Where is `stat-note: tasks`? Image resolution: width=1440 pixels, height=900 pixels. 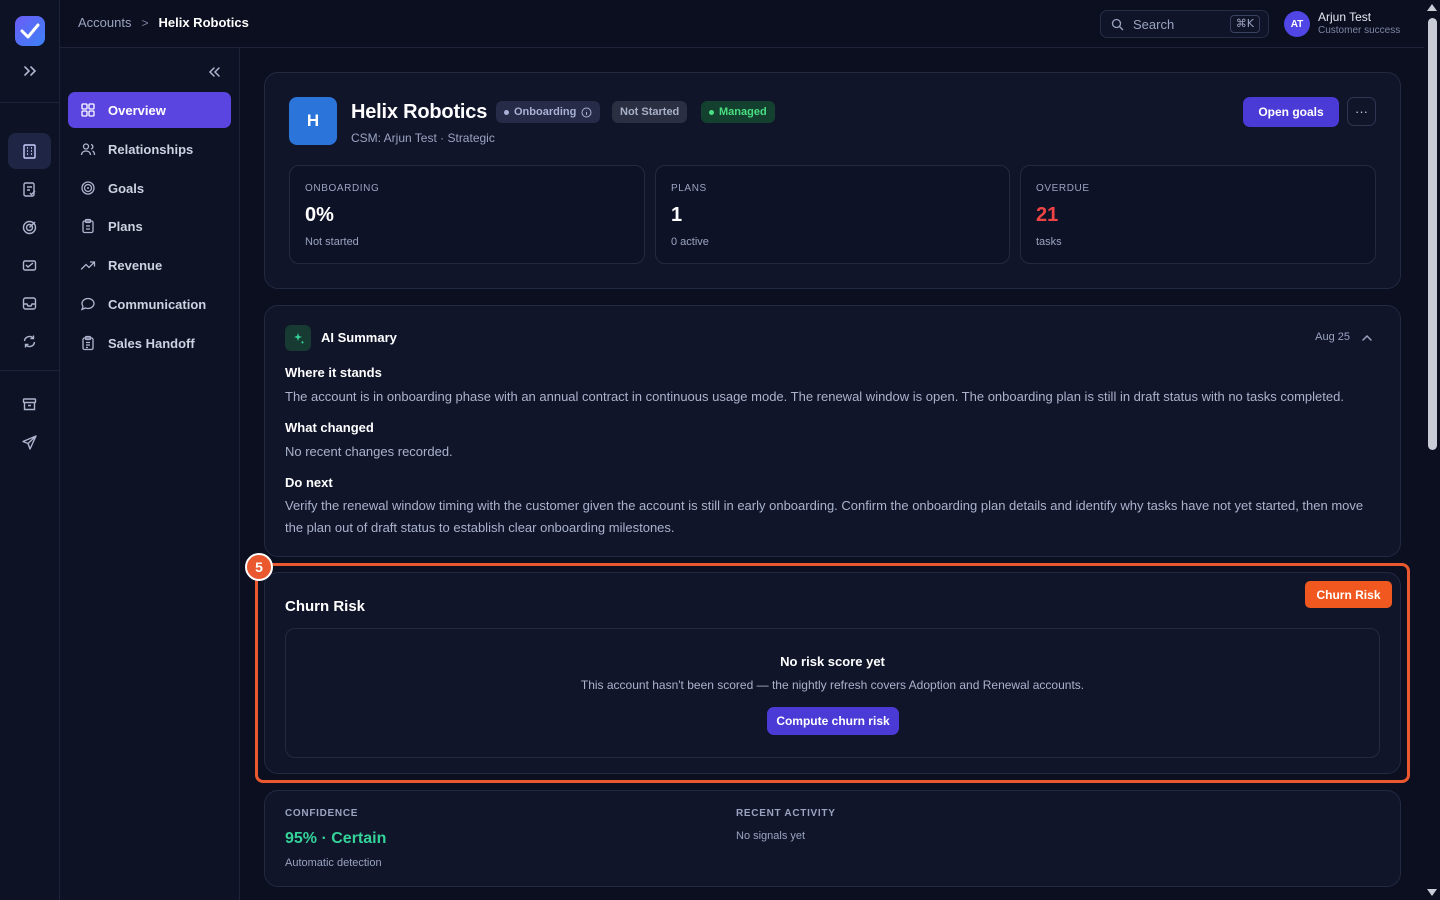
stat-note: tasks is located at coordinates (1049, 242).